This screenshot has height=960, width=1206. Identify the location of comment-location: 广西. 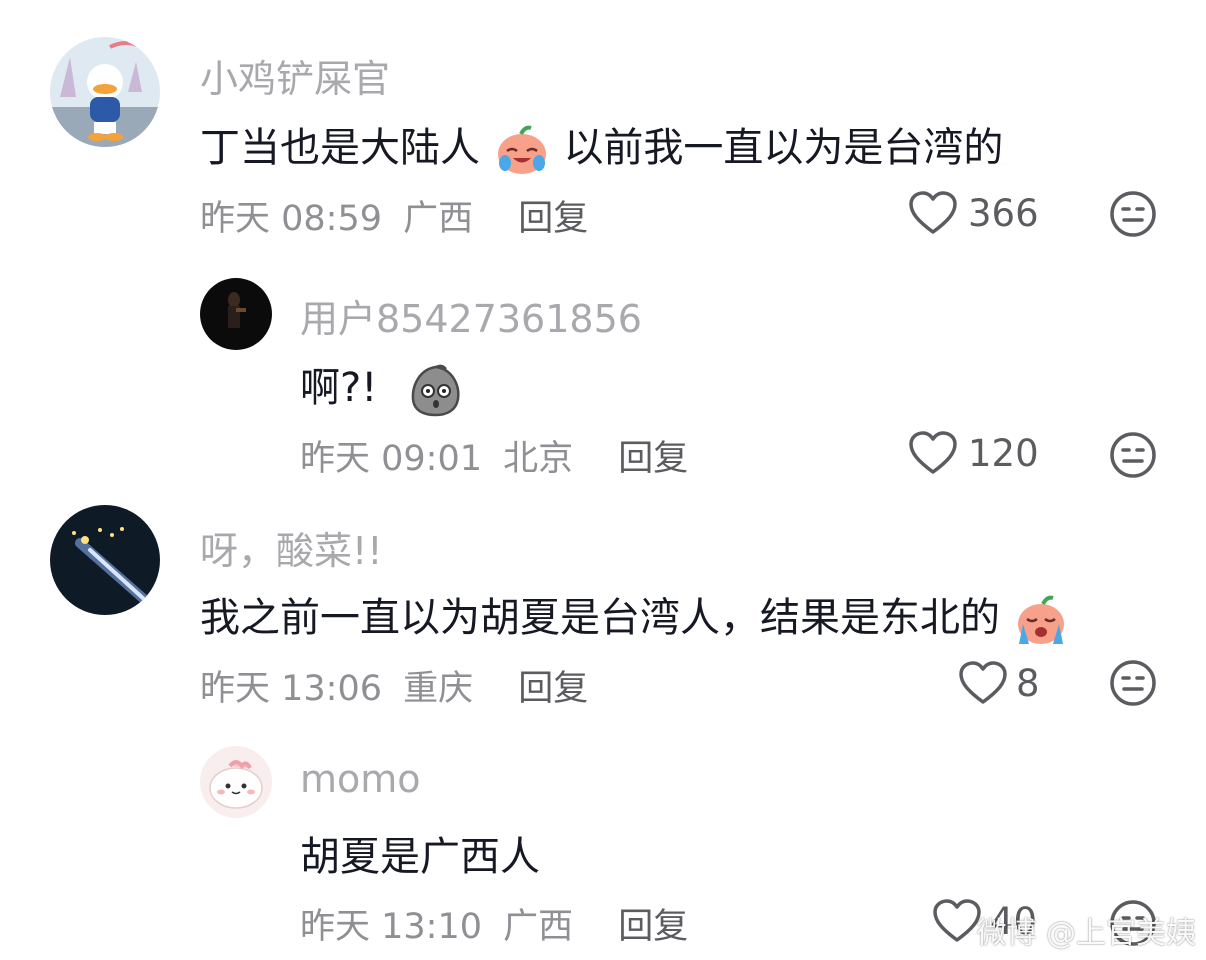
(538, 927).